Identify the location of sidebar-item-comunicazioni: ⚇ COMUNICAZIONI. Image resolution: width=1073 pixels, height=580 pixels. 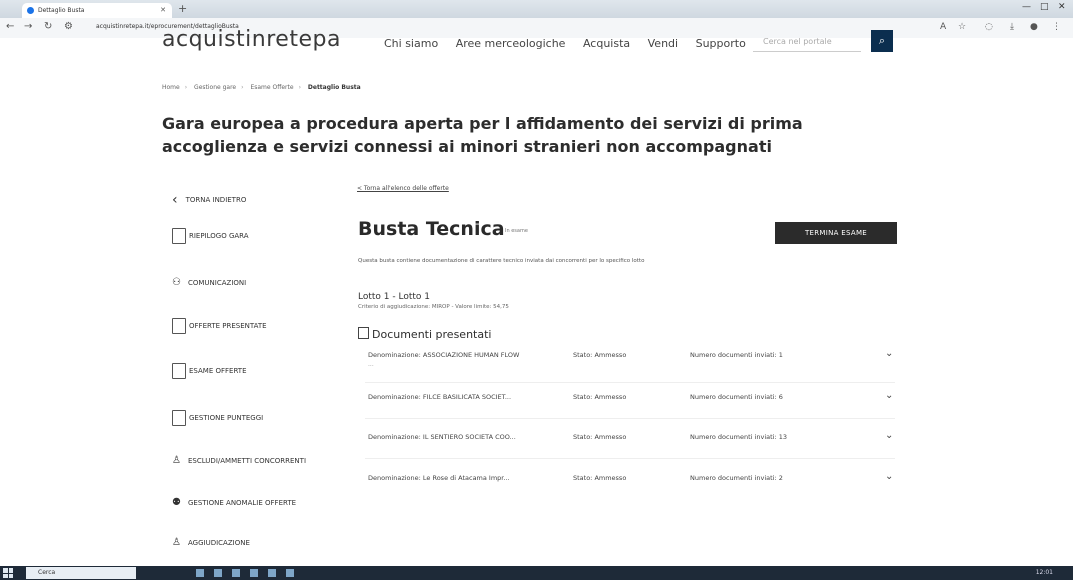
(209, 283).